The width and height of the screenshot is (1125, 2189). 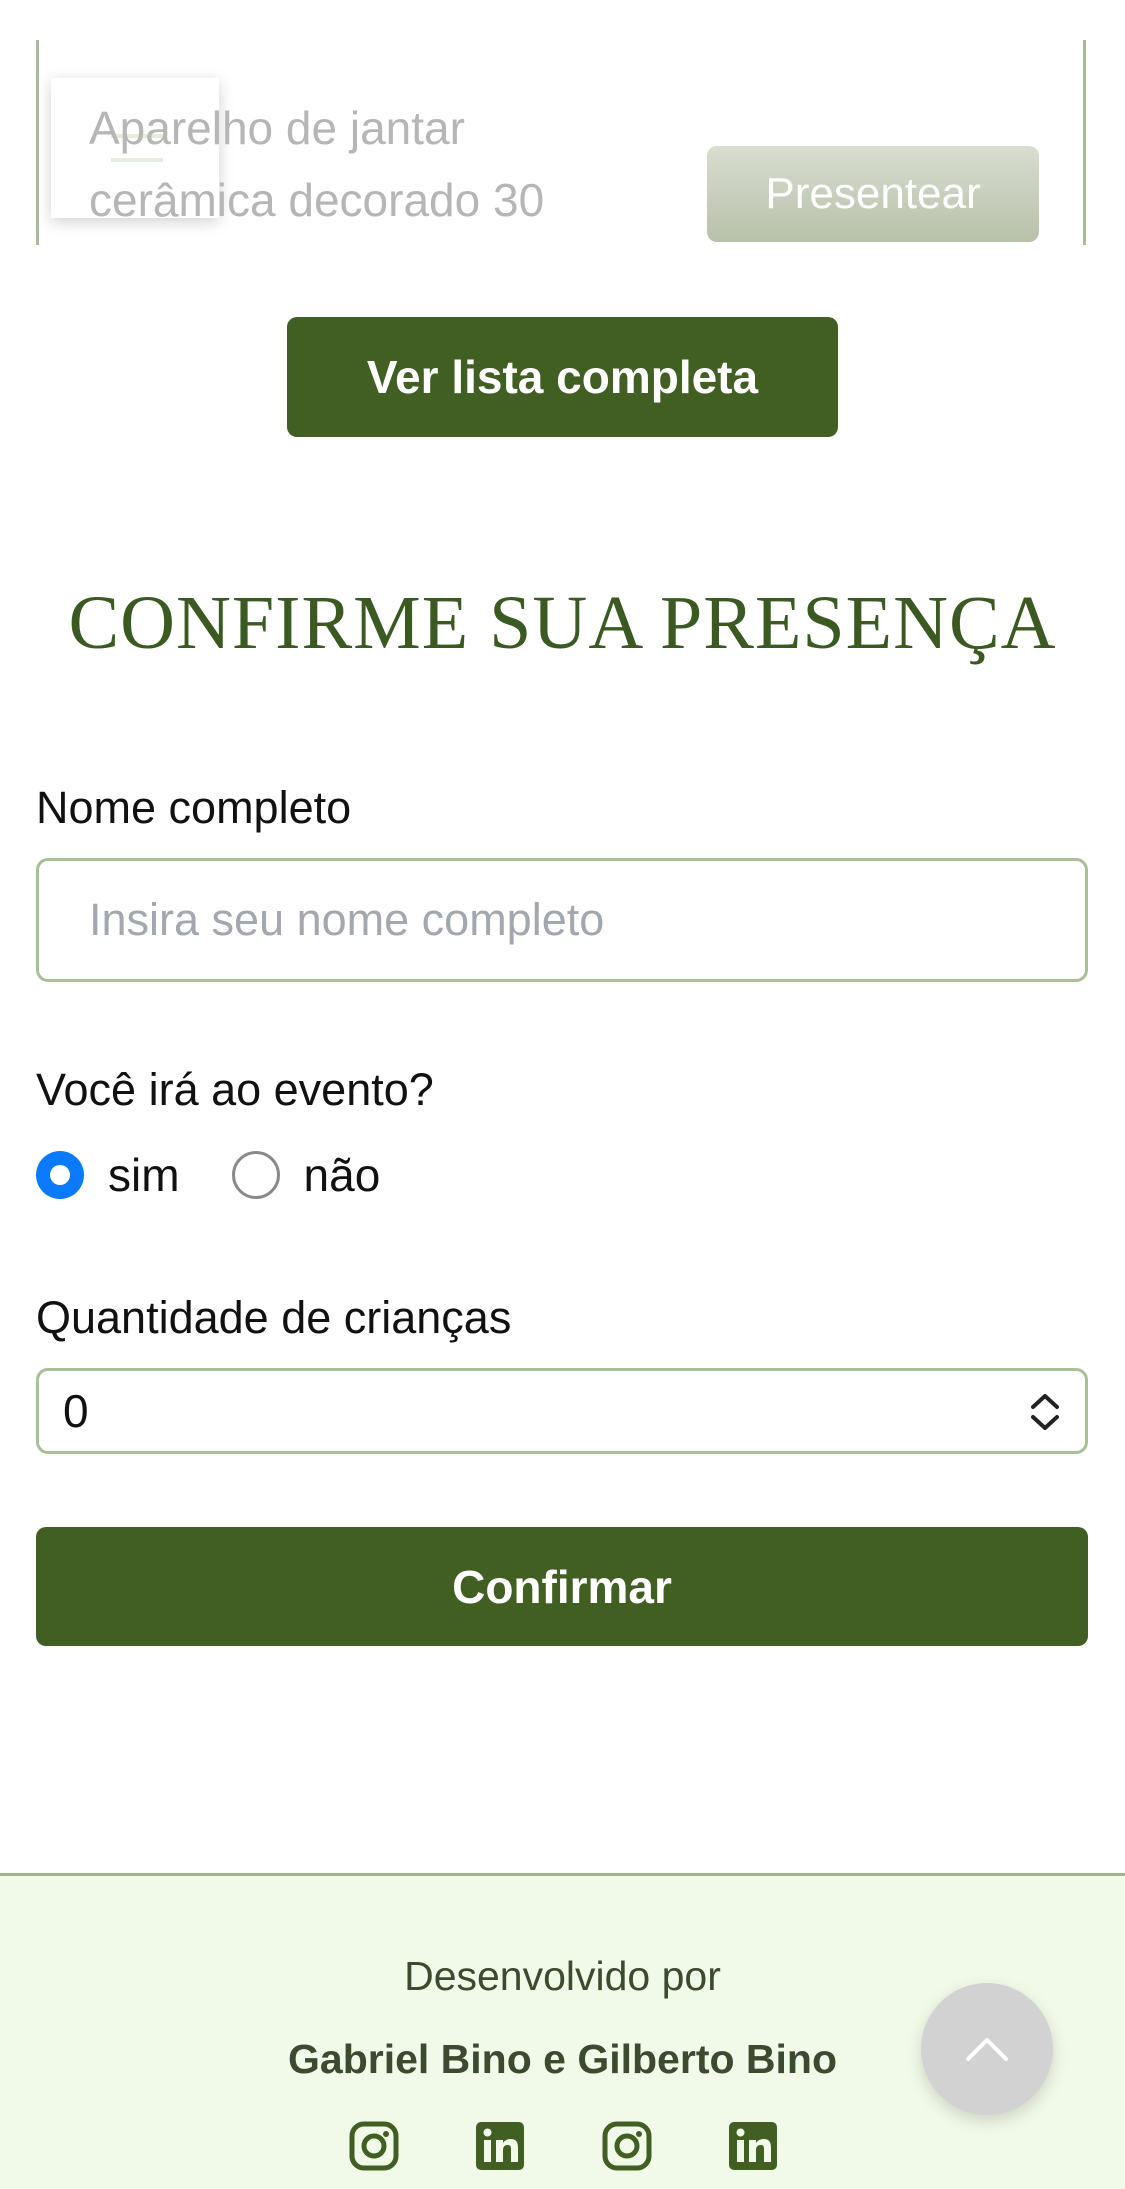 What do you see at coordinates (194, 807) in the screenshot?
I see `full-name-label: Nome completo` at bounding box center [194, 807].